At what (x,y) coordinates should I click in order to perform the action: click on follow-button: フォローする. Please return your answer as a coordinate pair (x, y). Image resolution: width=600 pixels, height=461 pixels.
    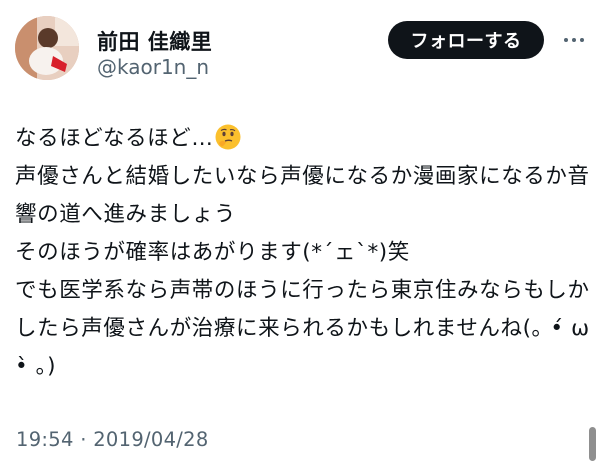
    Looking at the image, I should click on (466, 40).